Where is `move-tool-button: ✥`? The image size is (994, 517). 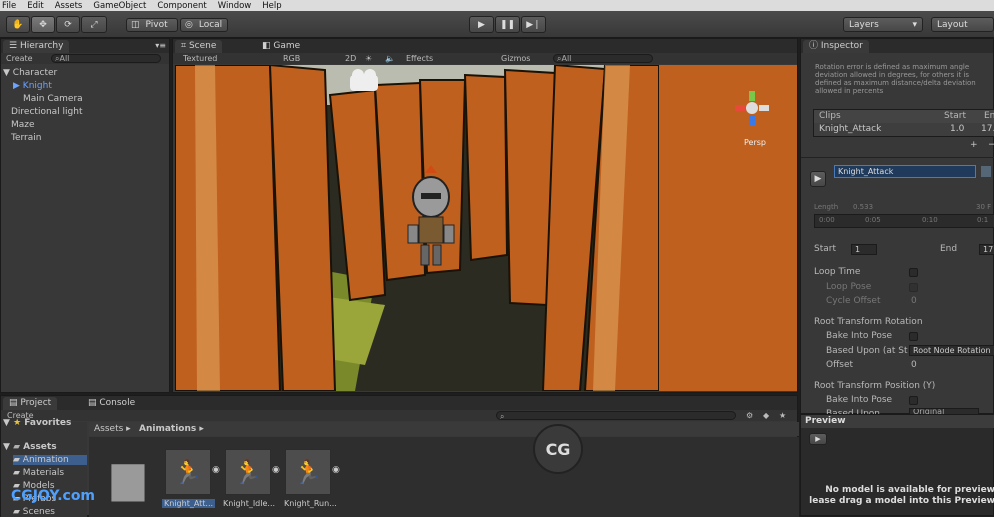 move-tool-button: ✥ is located at coordinates (43, 24).